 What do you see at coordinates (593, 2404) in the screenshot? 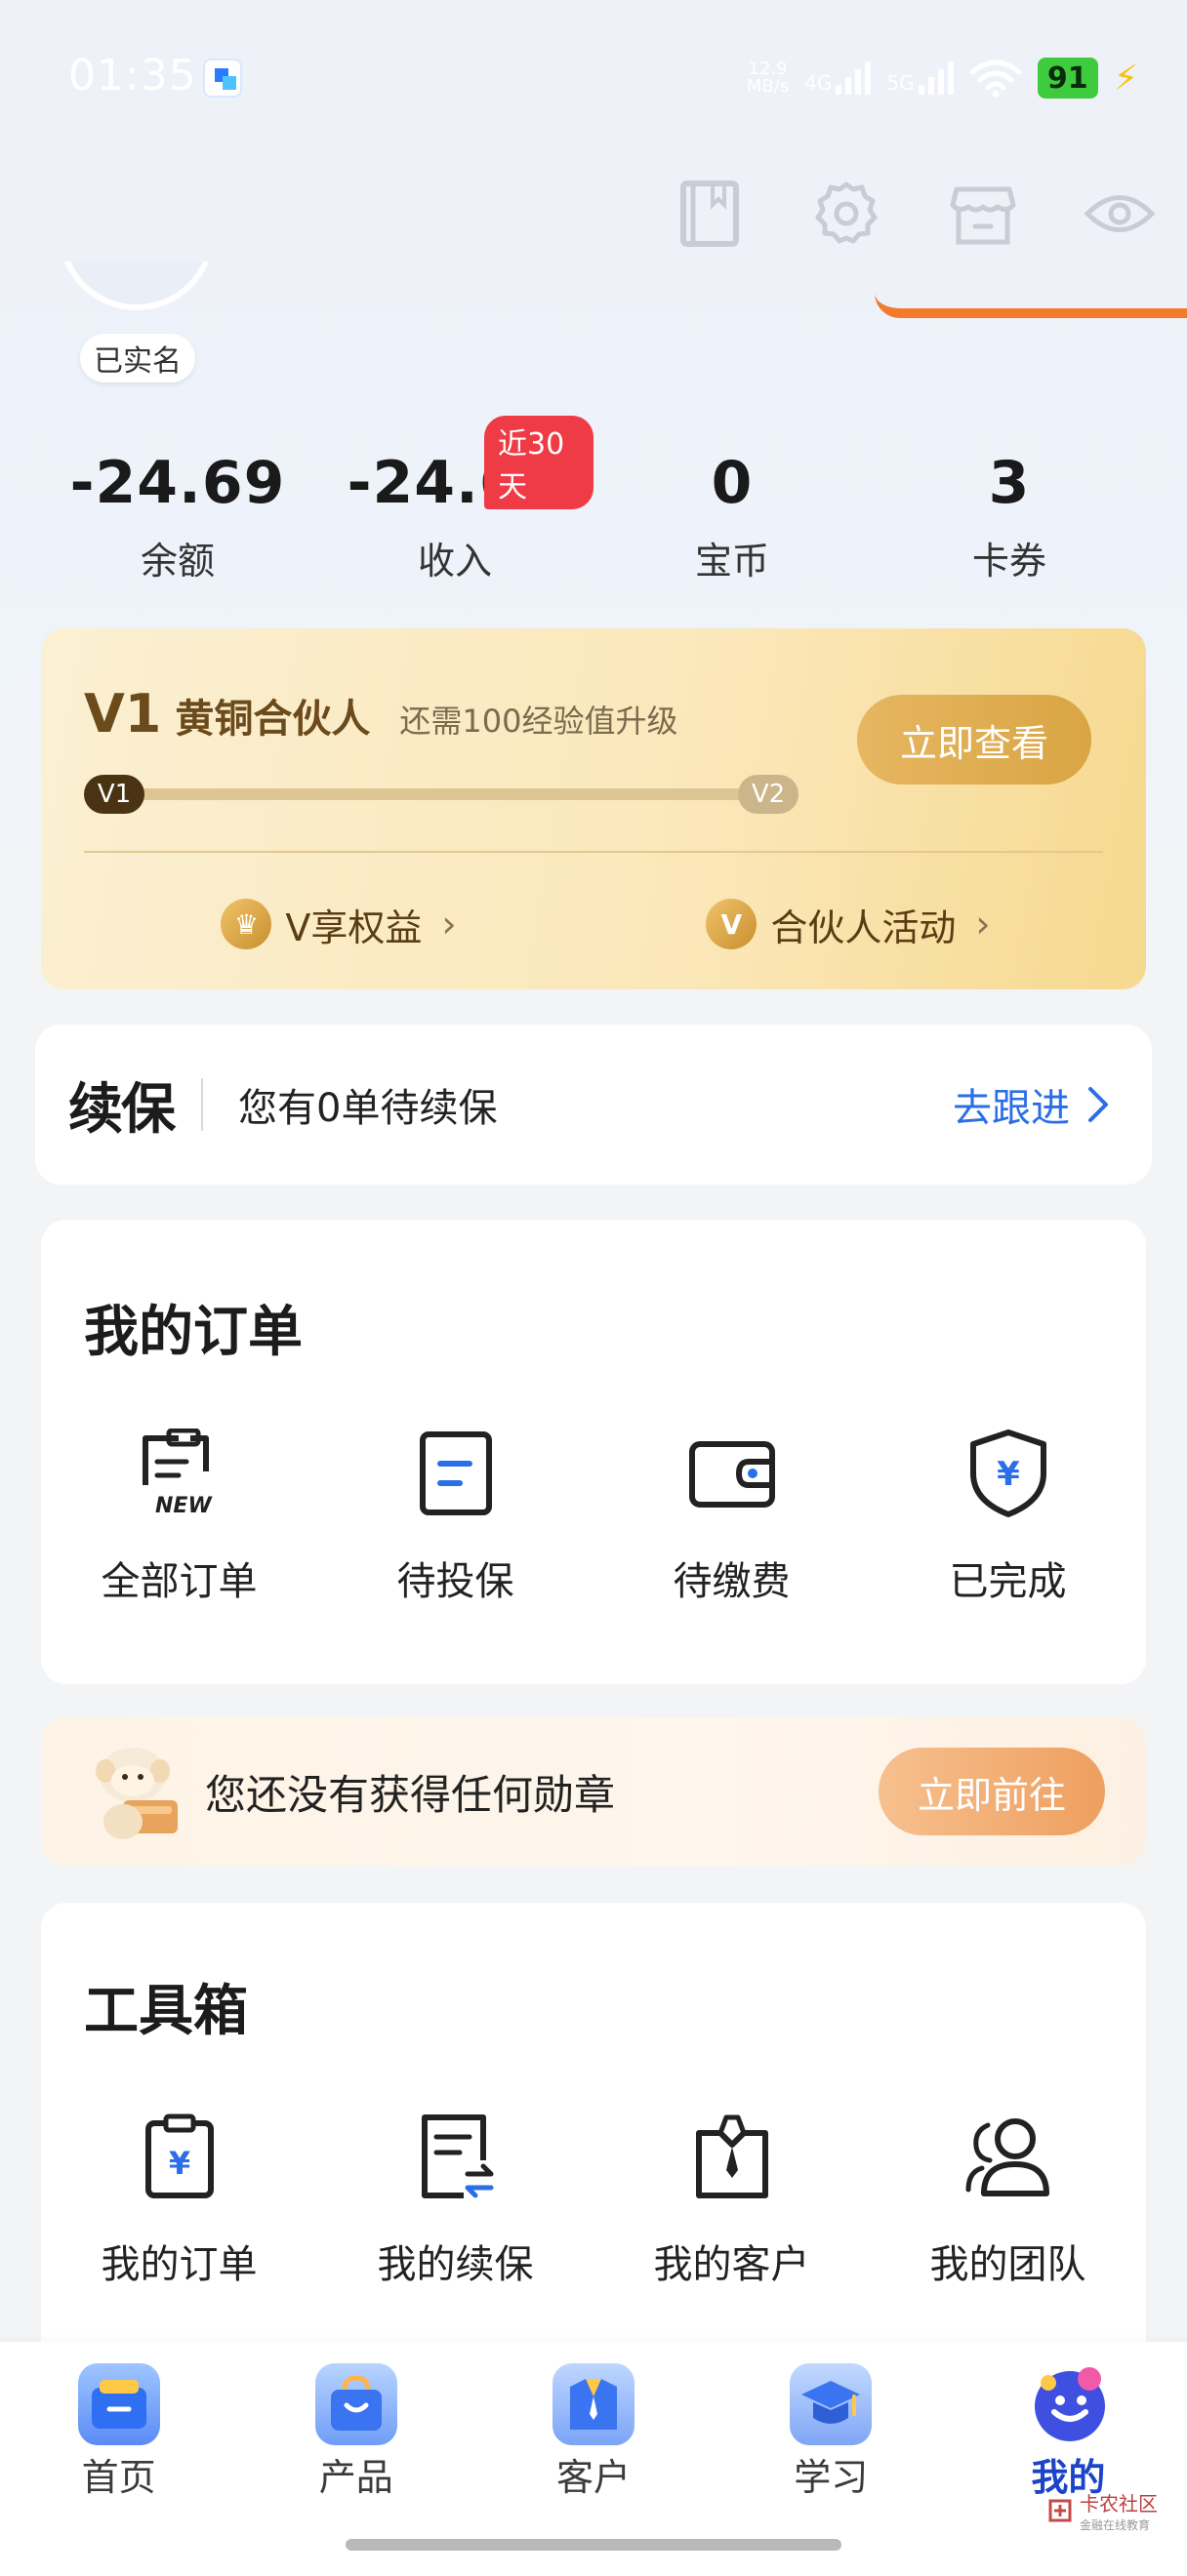
I see `customer-shirt-icon` at bounding box center [593, 2404].